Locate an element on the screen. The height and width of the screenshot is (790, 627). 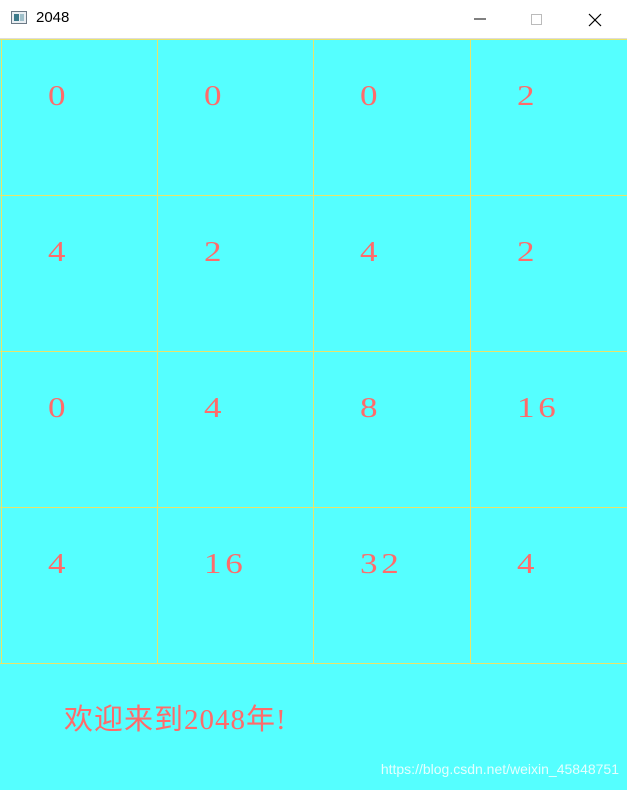
board-cell: 8 is located at coordinates (391, 429).